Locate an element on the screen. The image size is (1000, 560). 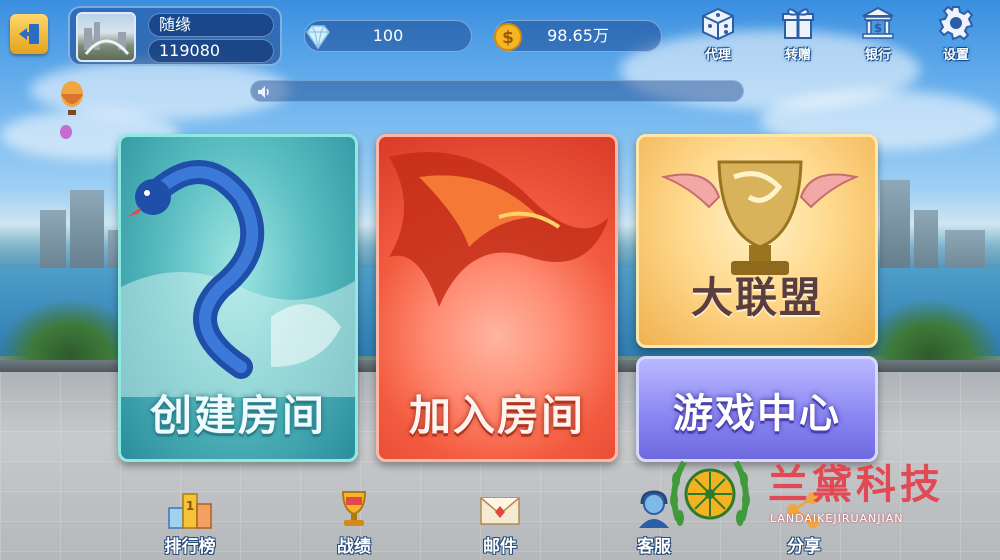
exit-icon is located at coordinates (29, 34).